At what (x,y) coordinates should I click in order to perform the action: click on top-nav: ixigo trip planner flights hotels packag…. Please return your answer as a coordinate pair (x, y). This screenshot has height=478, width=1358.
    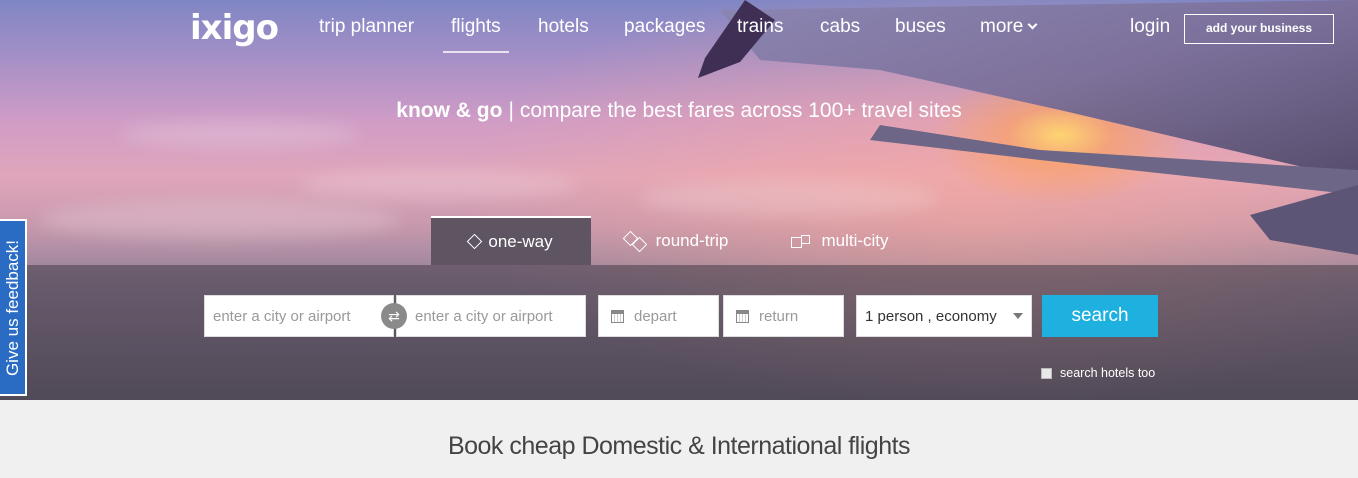
    Looking at the image, I should click on (679, 28).